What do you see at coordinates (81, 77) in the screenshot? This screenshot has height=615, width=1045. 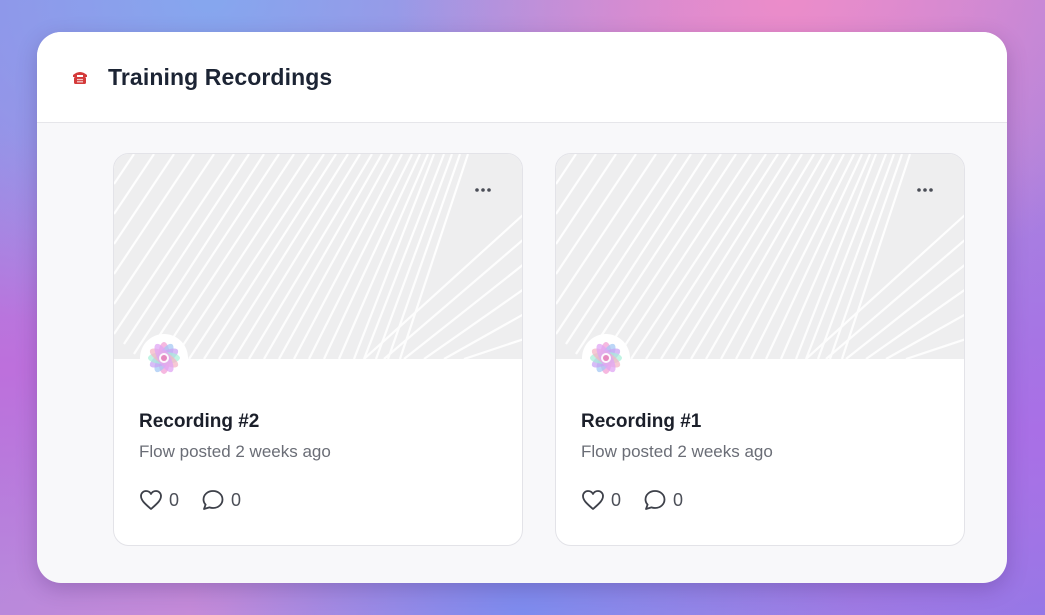 I see `telephone-icon` at bounding box center [81, 77].